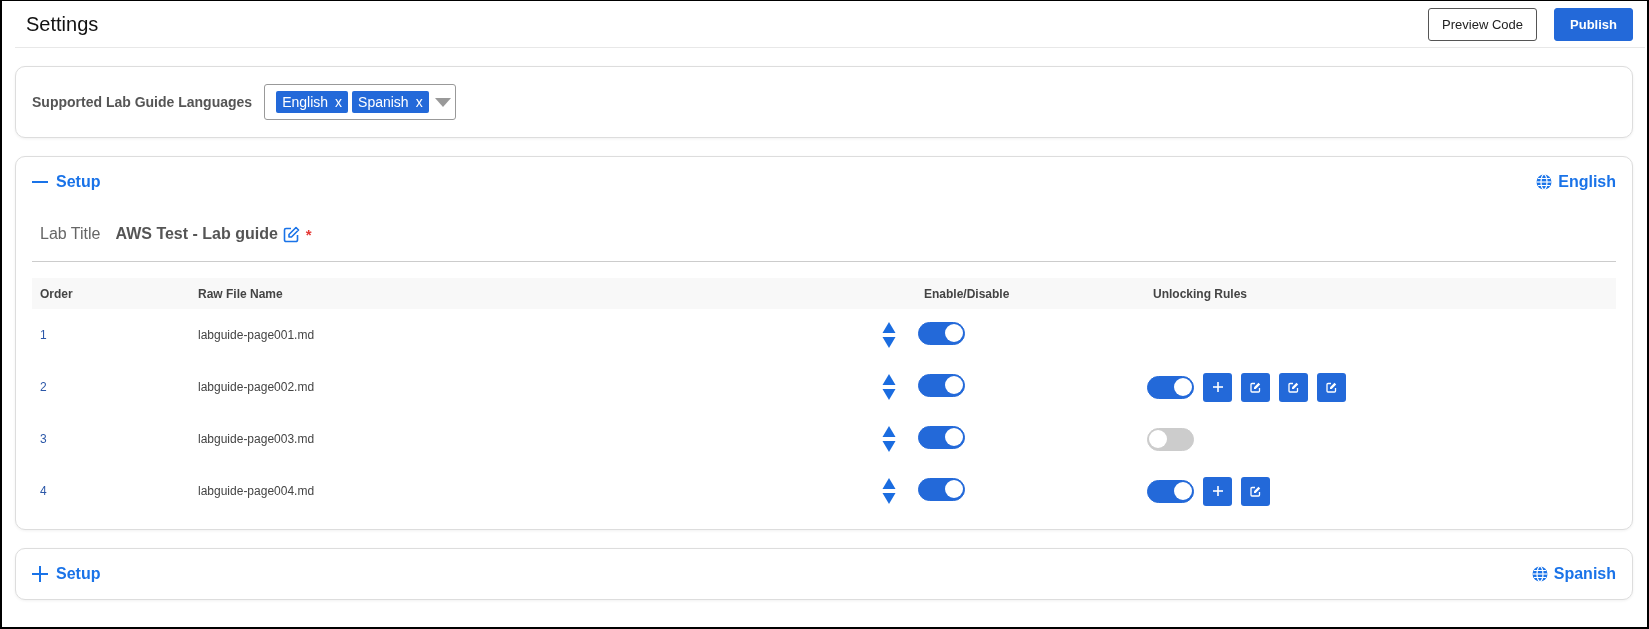  I want to click on preview-button: Preview Code, so click(1483, 24).